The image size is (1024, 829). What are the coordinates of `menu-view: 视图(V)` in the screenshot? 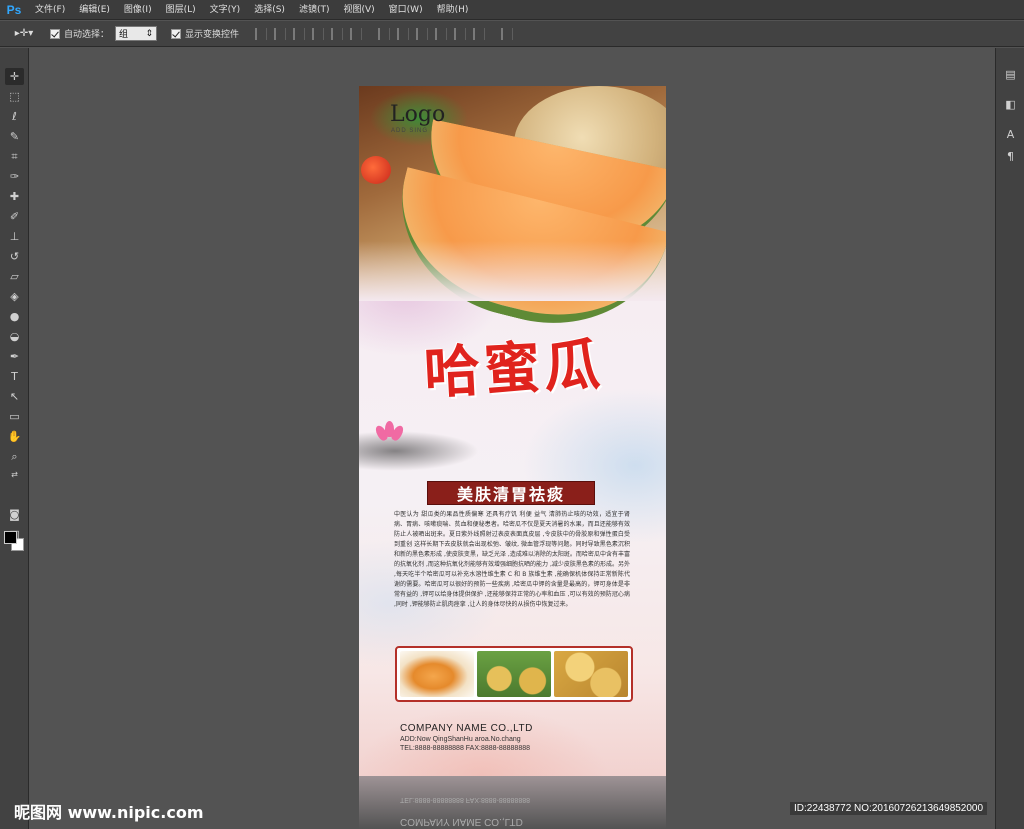 It's located at (358, 10).